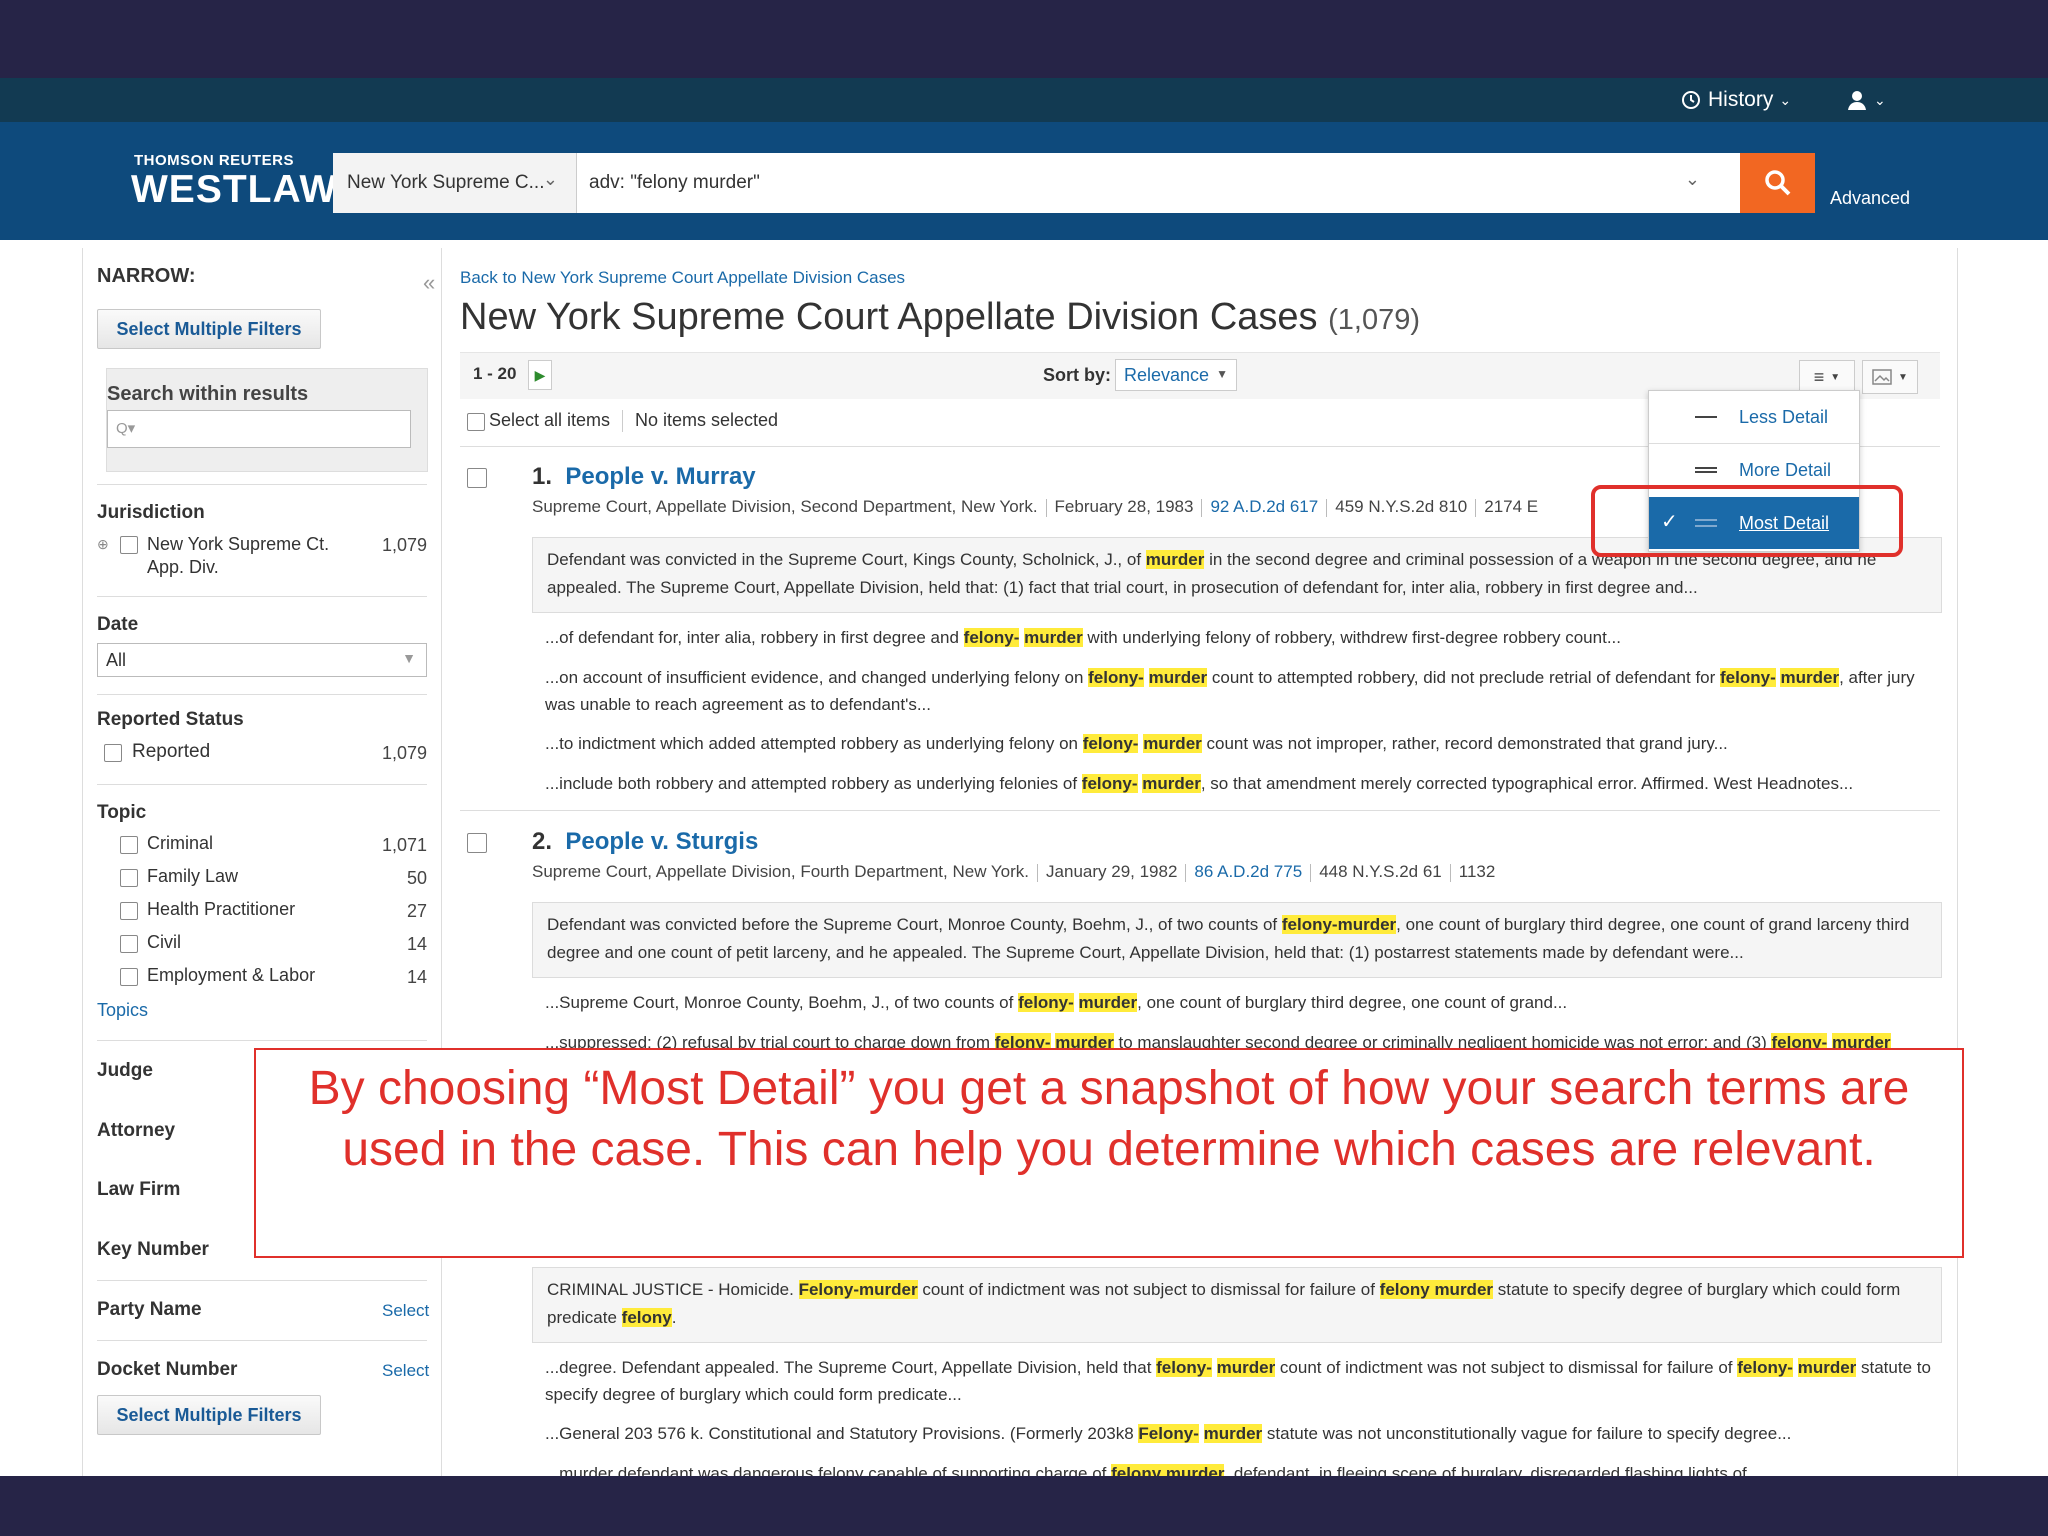  What do you see at coordinates (231, 975) in the screenshot?
I see `topic-item: Employment & Labor` at bounding box center [231, 975].